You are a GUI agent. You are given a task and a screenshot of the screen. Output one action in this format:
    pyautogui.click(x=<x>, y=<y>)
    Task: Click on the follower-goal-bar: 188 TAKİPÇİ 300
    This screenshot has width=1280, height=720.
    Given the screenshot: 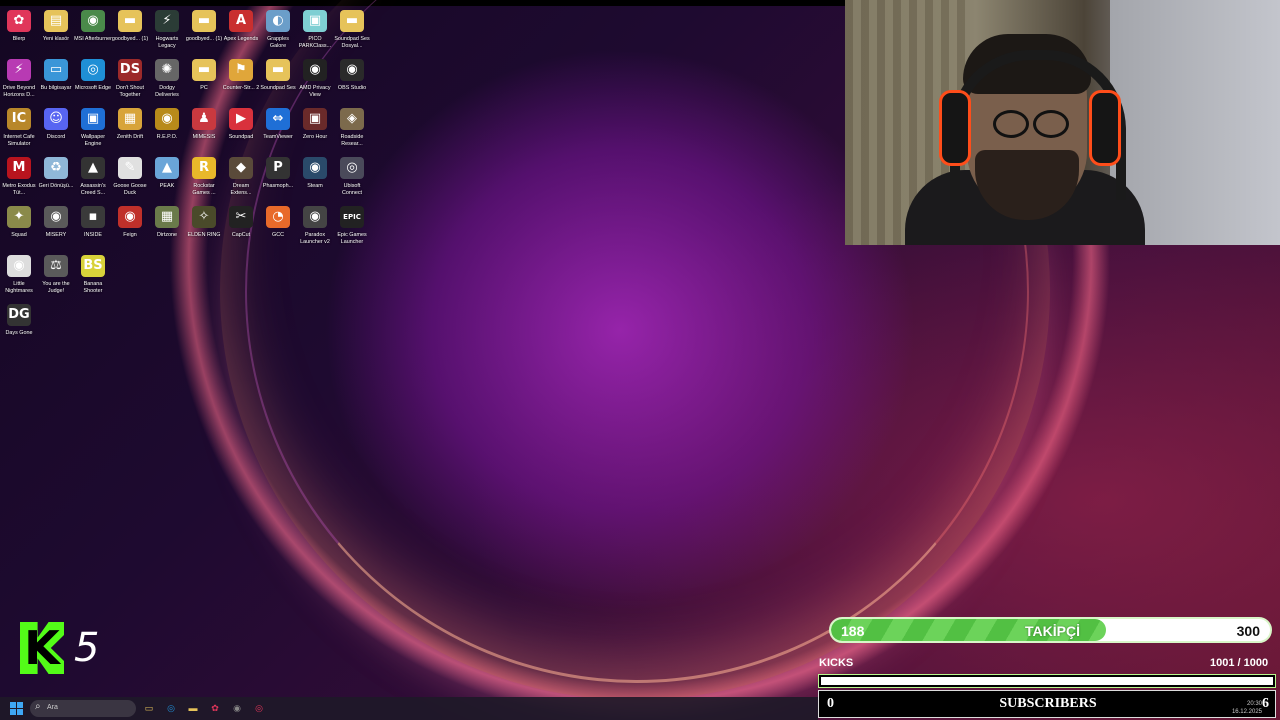 What is the action you would take?
    pyautogui.click(x=1050, y=630)
    